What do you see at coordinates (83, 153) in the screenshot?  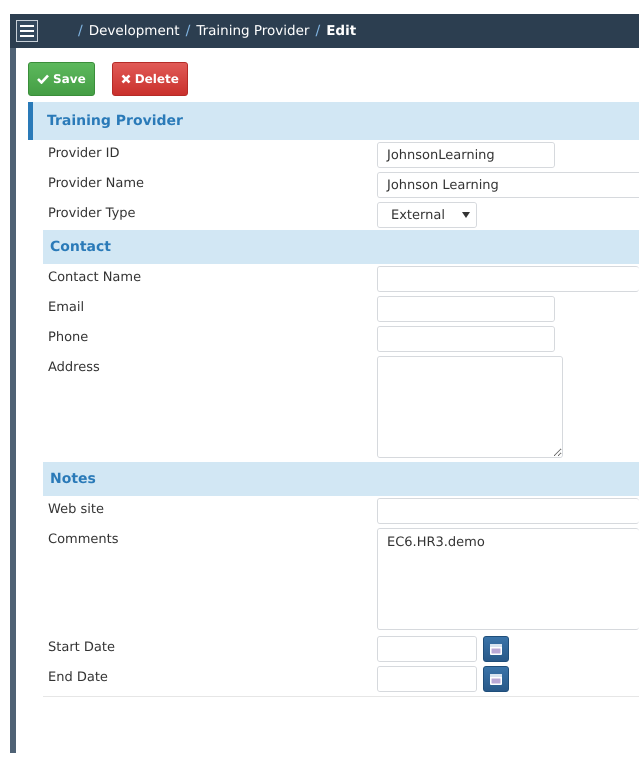 I see `field-label: Provider ID` at bounding box center [83, 153].